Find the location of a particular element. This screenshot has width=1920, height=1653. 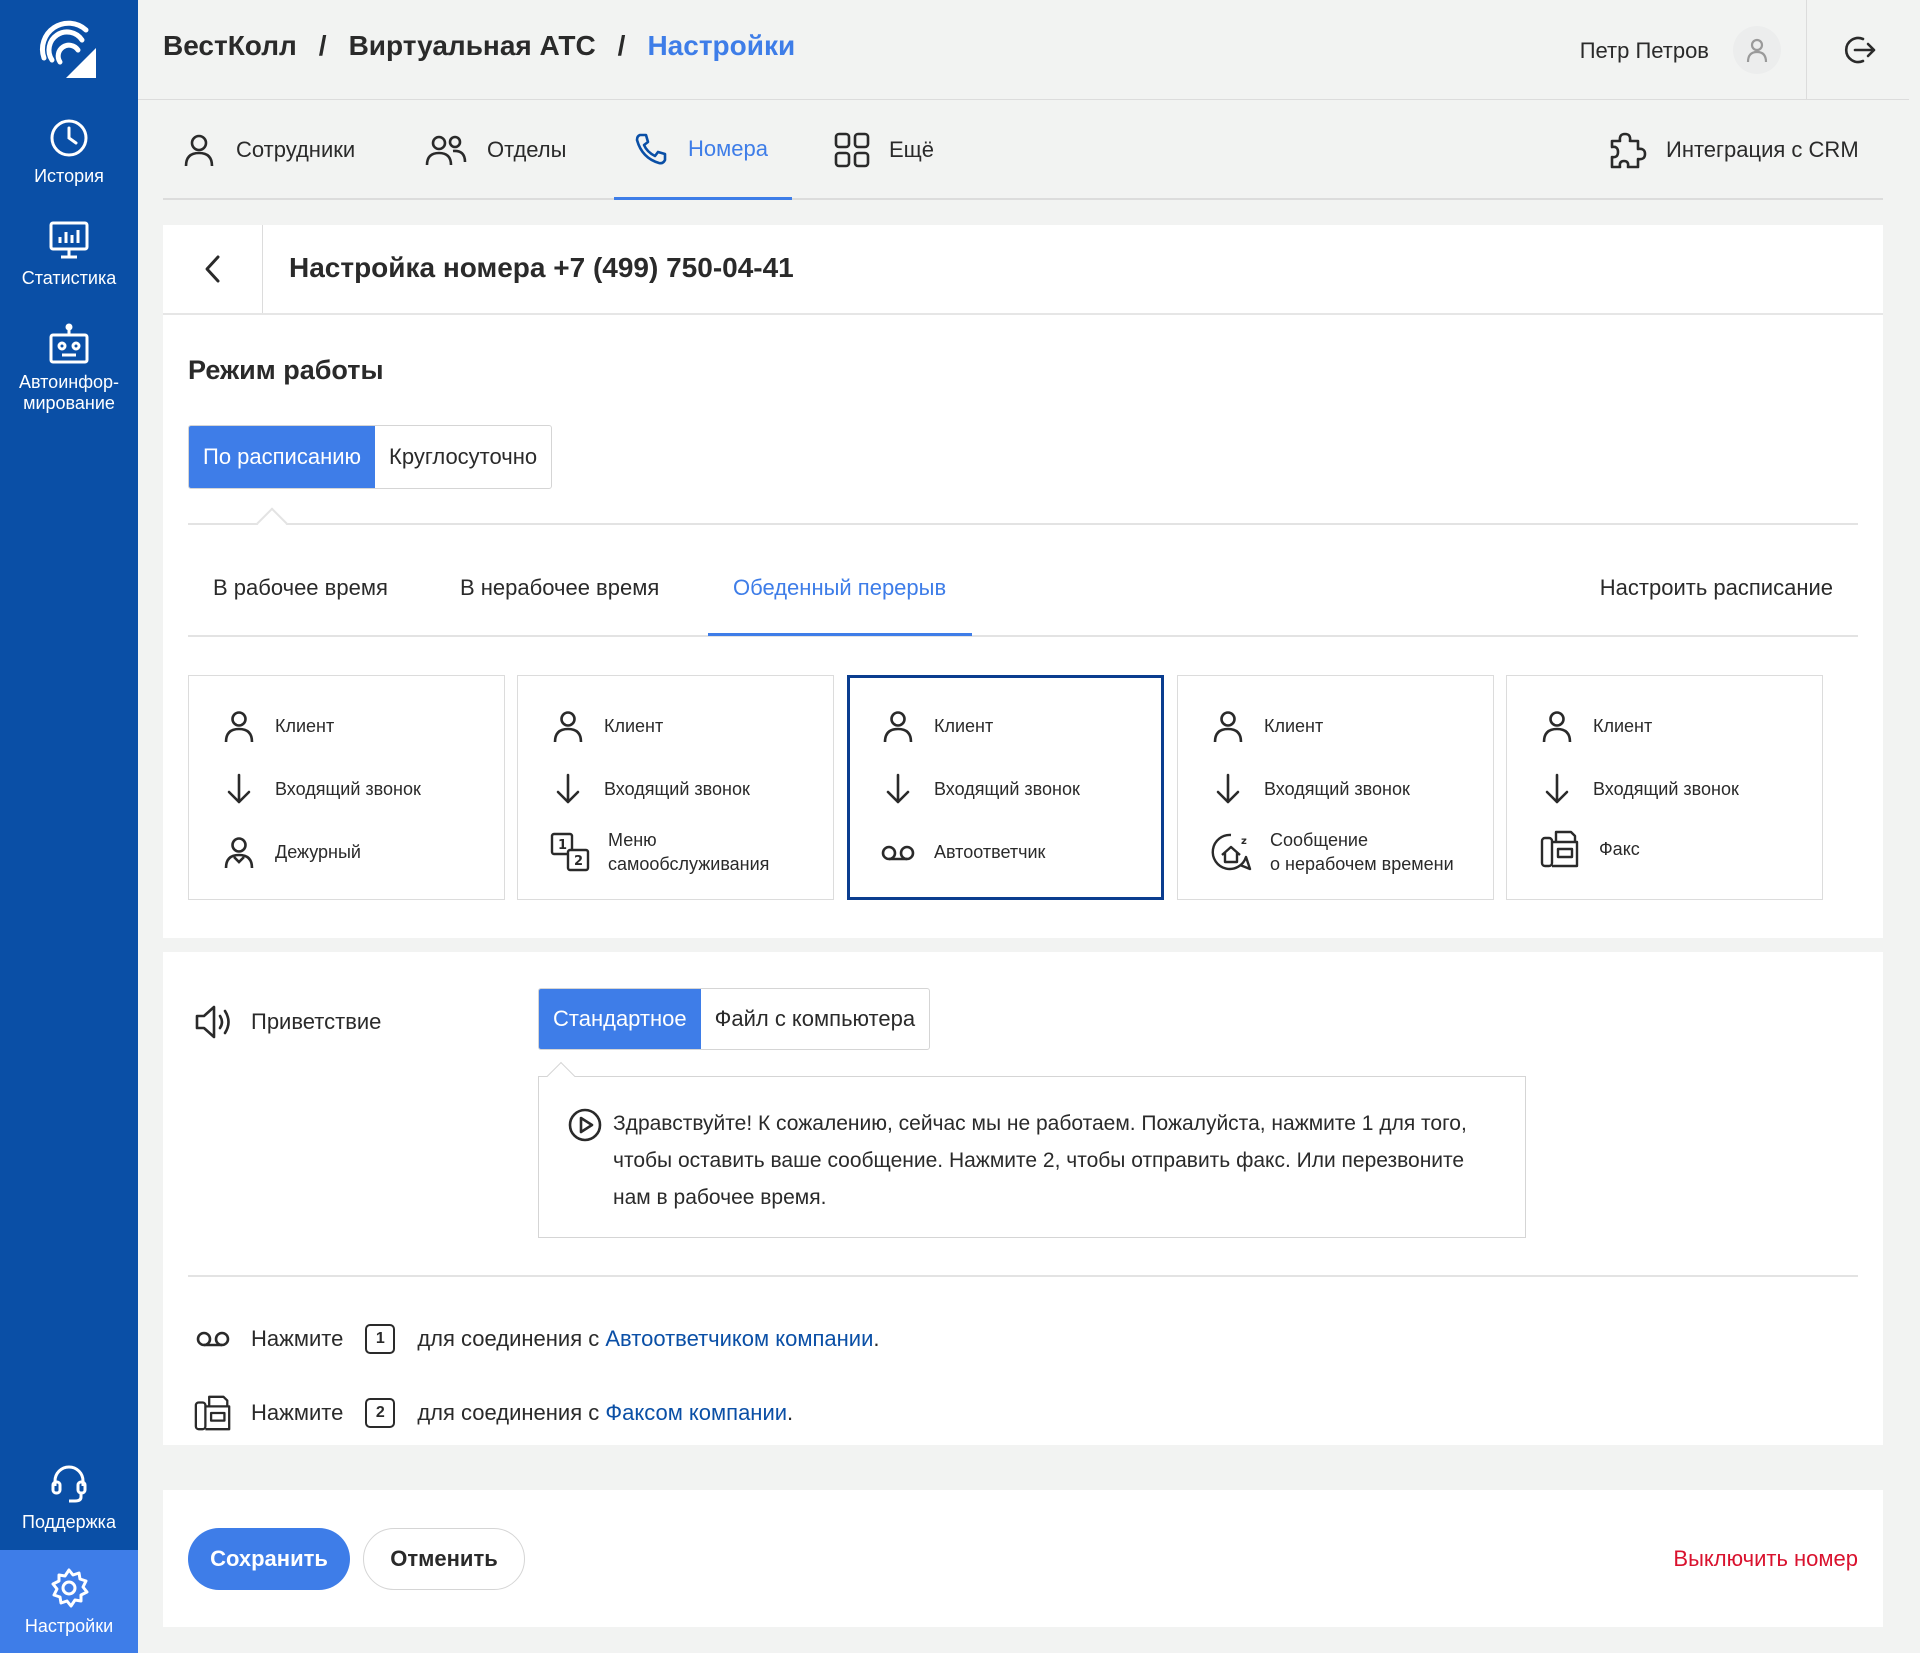

operator-icon is located at coordinates (239, 852).